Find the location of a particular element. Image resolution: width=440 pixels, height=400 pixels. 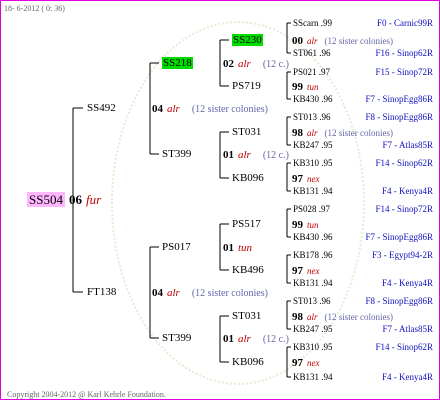

root-name: SS504 is located at coordinates (46, 199).